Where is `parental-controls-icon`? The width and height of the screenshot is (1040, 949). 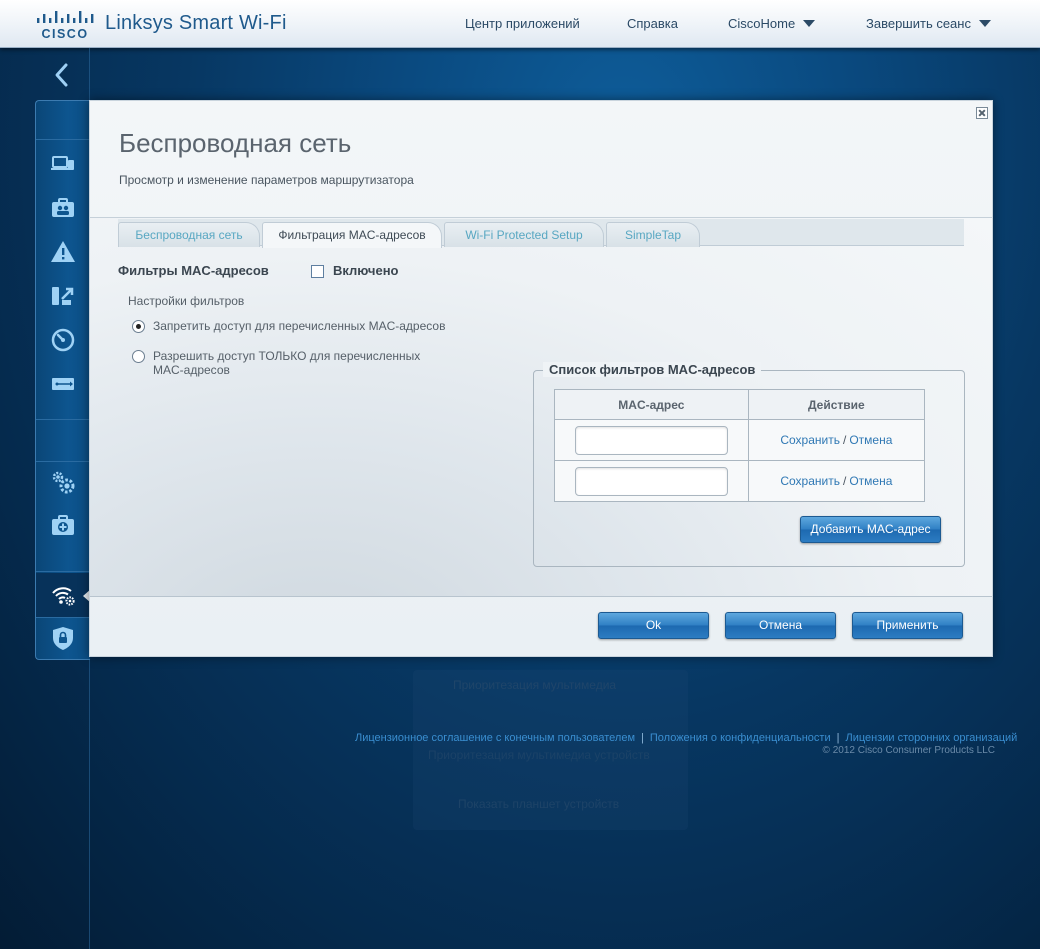 parental-controls-icon is located at coordinates (63, 208).